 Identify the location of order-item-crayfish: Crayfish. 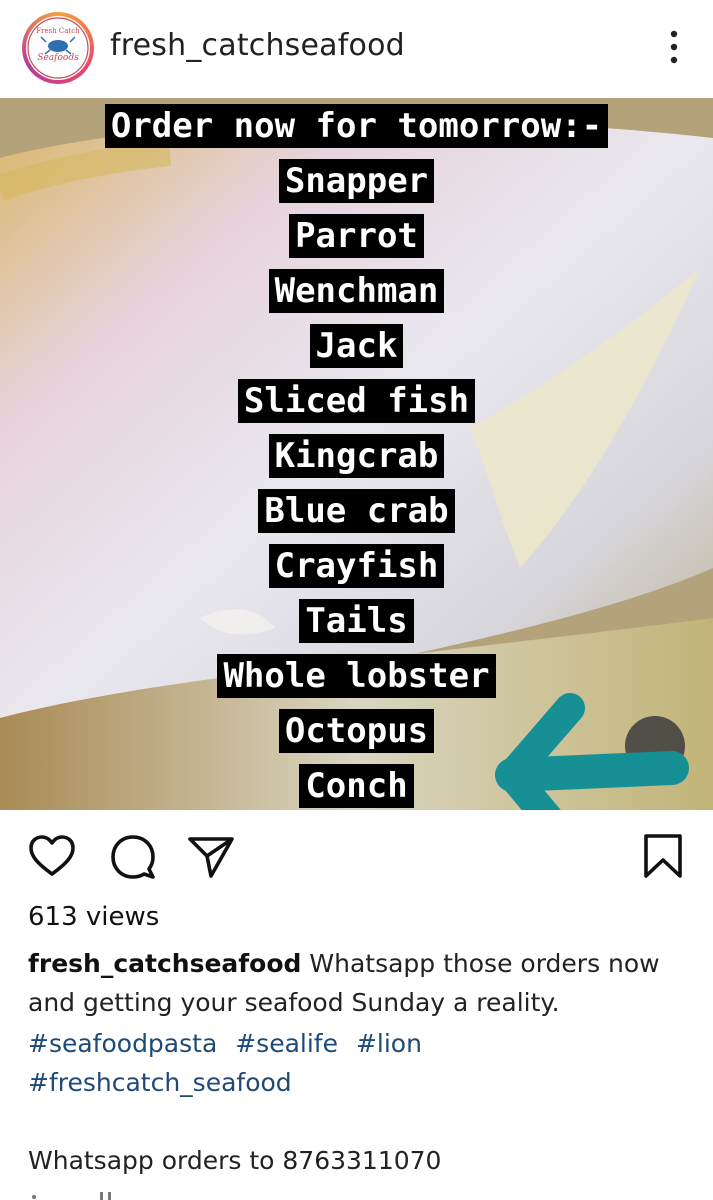
(356, 566).